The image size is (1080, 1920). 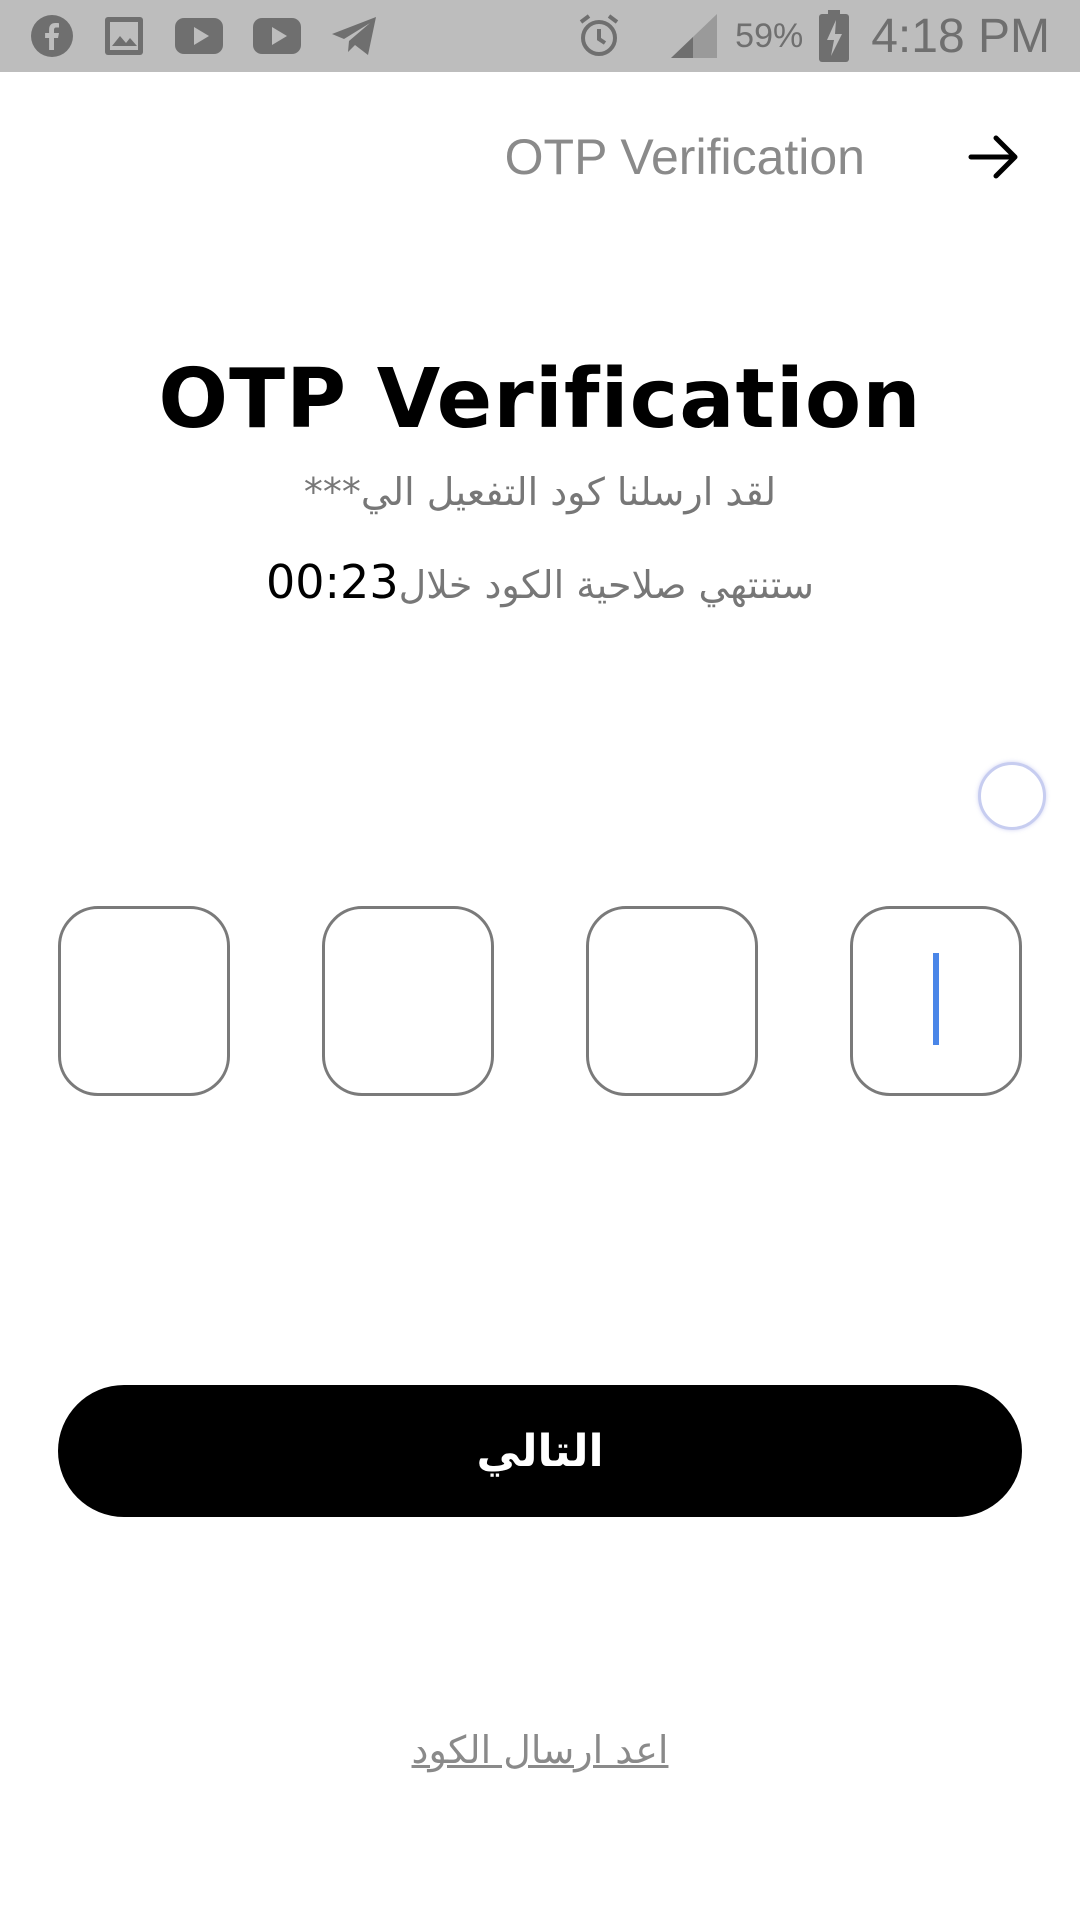 I want to click on app-bar-title: OTP Verification, so click(x=684, y=157).